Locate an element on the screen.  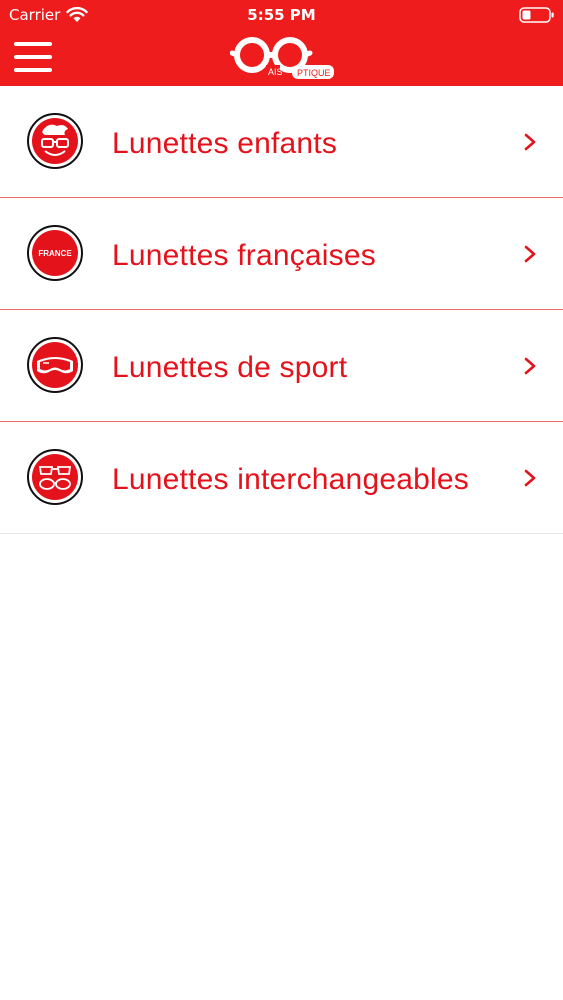
menu-item-label: Lunettes interchangeables is located at coordinates (290, 479).